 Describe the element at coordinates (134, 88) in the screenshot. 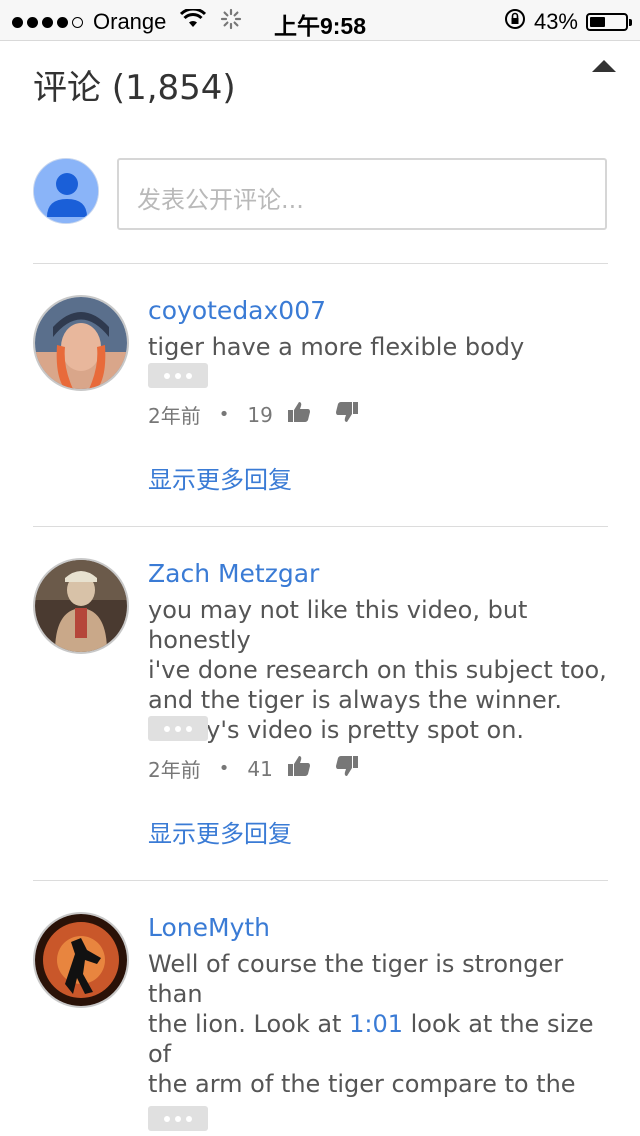

I see `comments-title: 评论 (1,854)` at that location.